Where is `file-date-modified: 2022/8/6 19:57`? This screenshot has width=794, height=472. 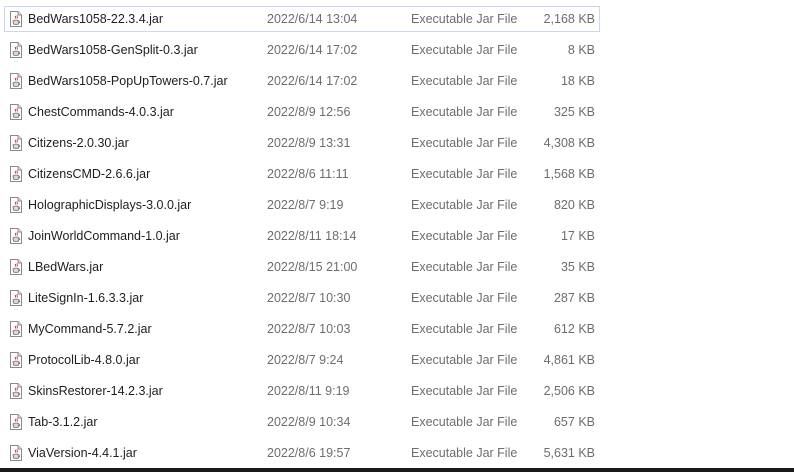
file-date-modified: 2022/8/6 19:57 is located at coordinates (309, 453).